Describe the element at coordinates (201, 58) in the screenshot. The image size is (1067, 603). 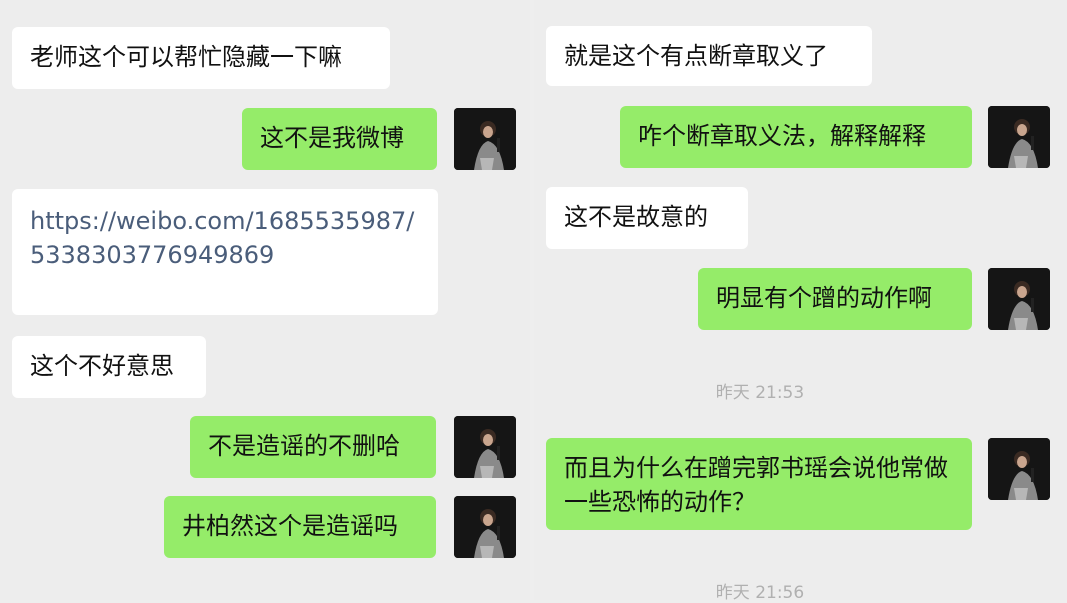
I see `message-bubble-received: 老师这个可以帮忙隐藏一下嘛` at that location.